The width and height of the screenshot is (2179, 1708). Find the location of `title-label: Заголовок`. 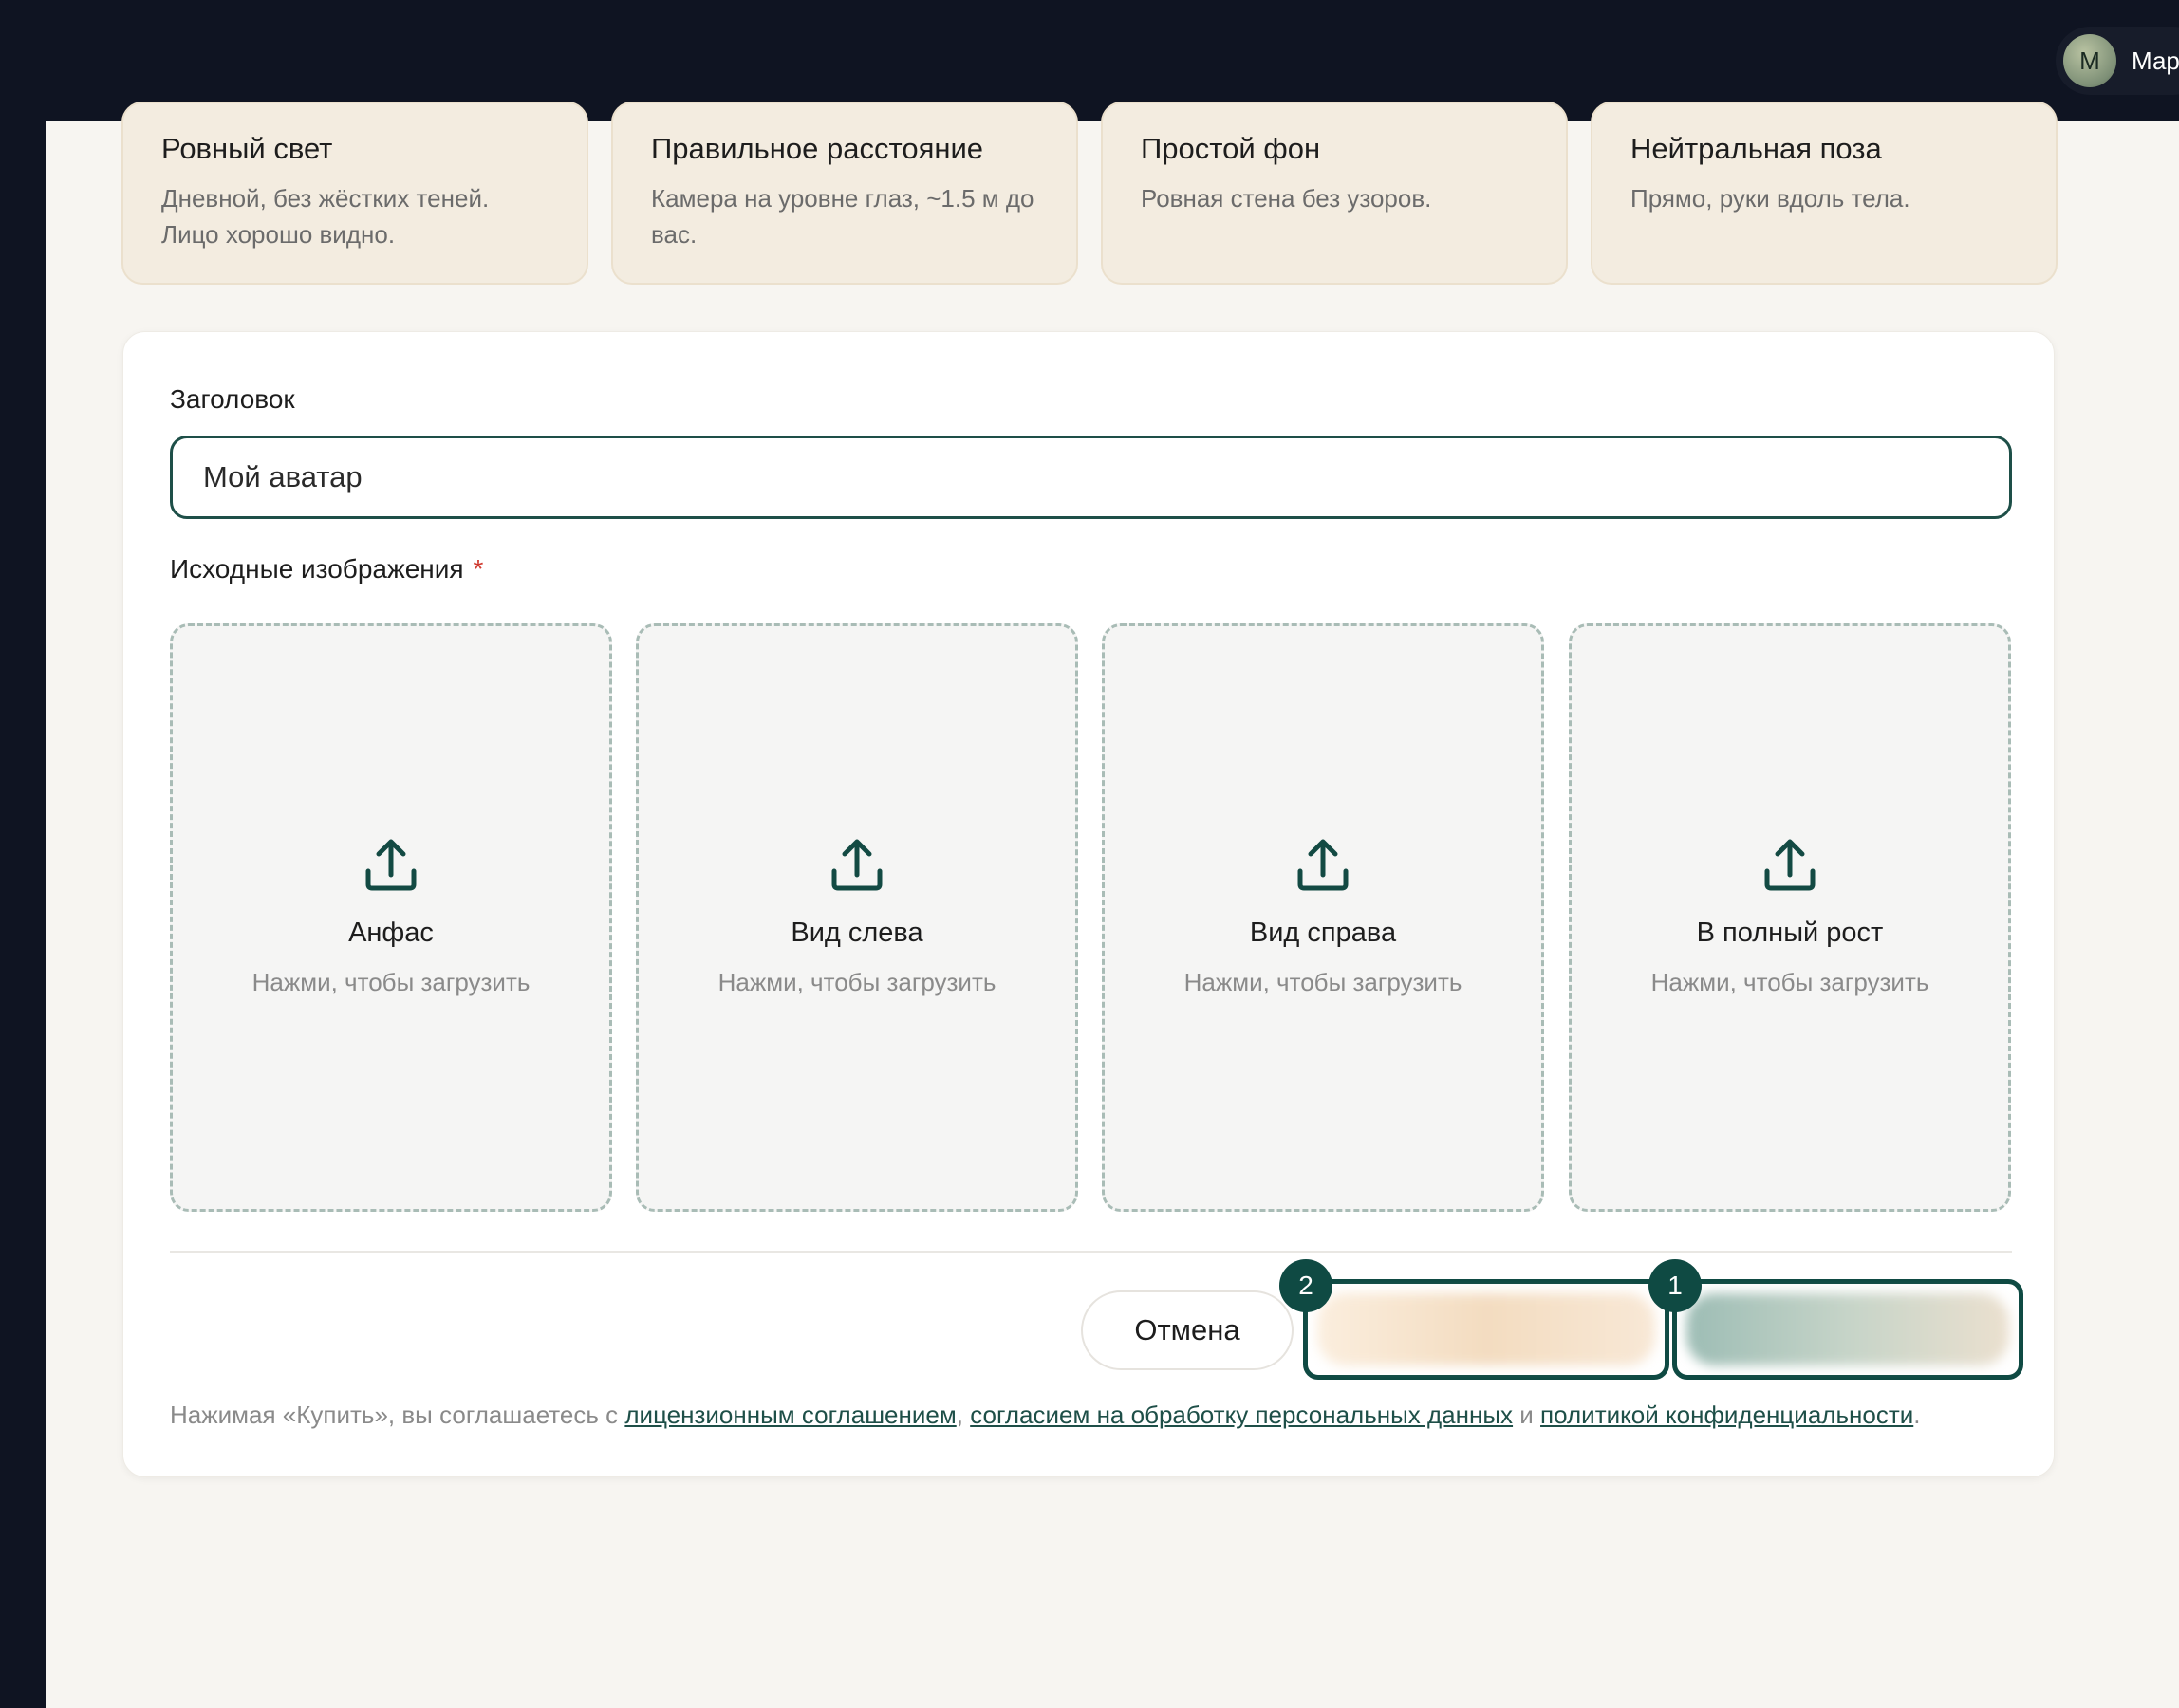

title-label: Заголовок is located at coordinates (232, 399).